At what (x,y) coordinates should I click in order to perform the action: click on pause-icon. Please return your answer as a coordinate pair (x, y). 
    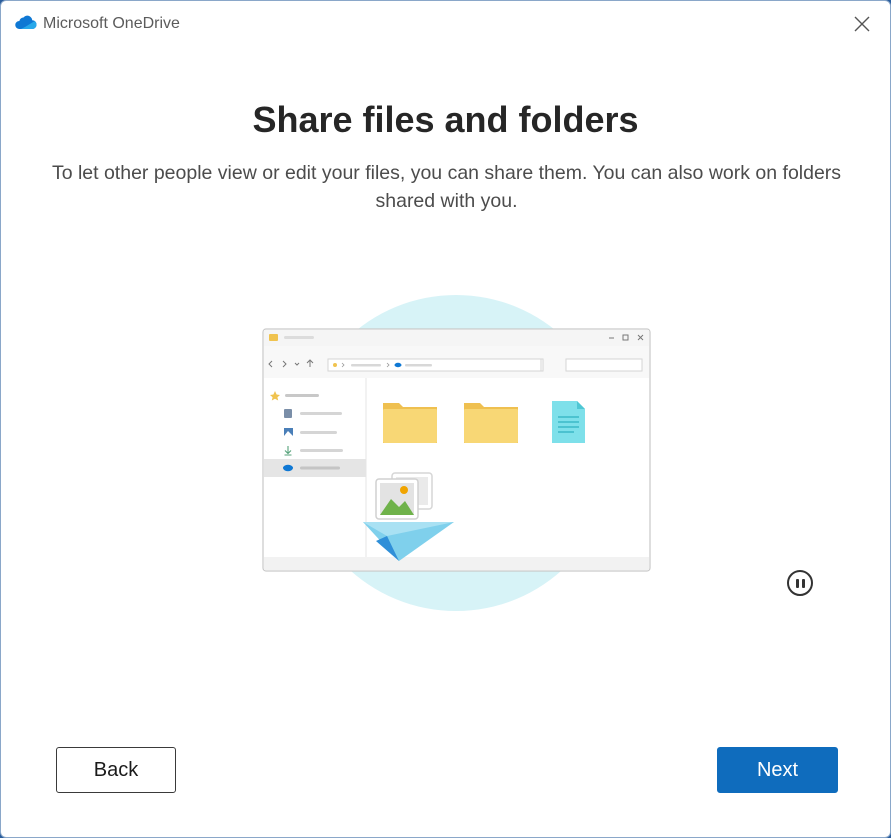
    Looking at the image, I should click on (797, 583).